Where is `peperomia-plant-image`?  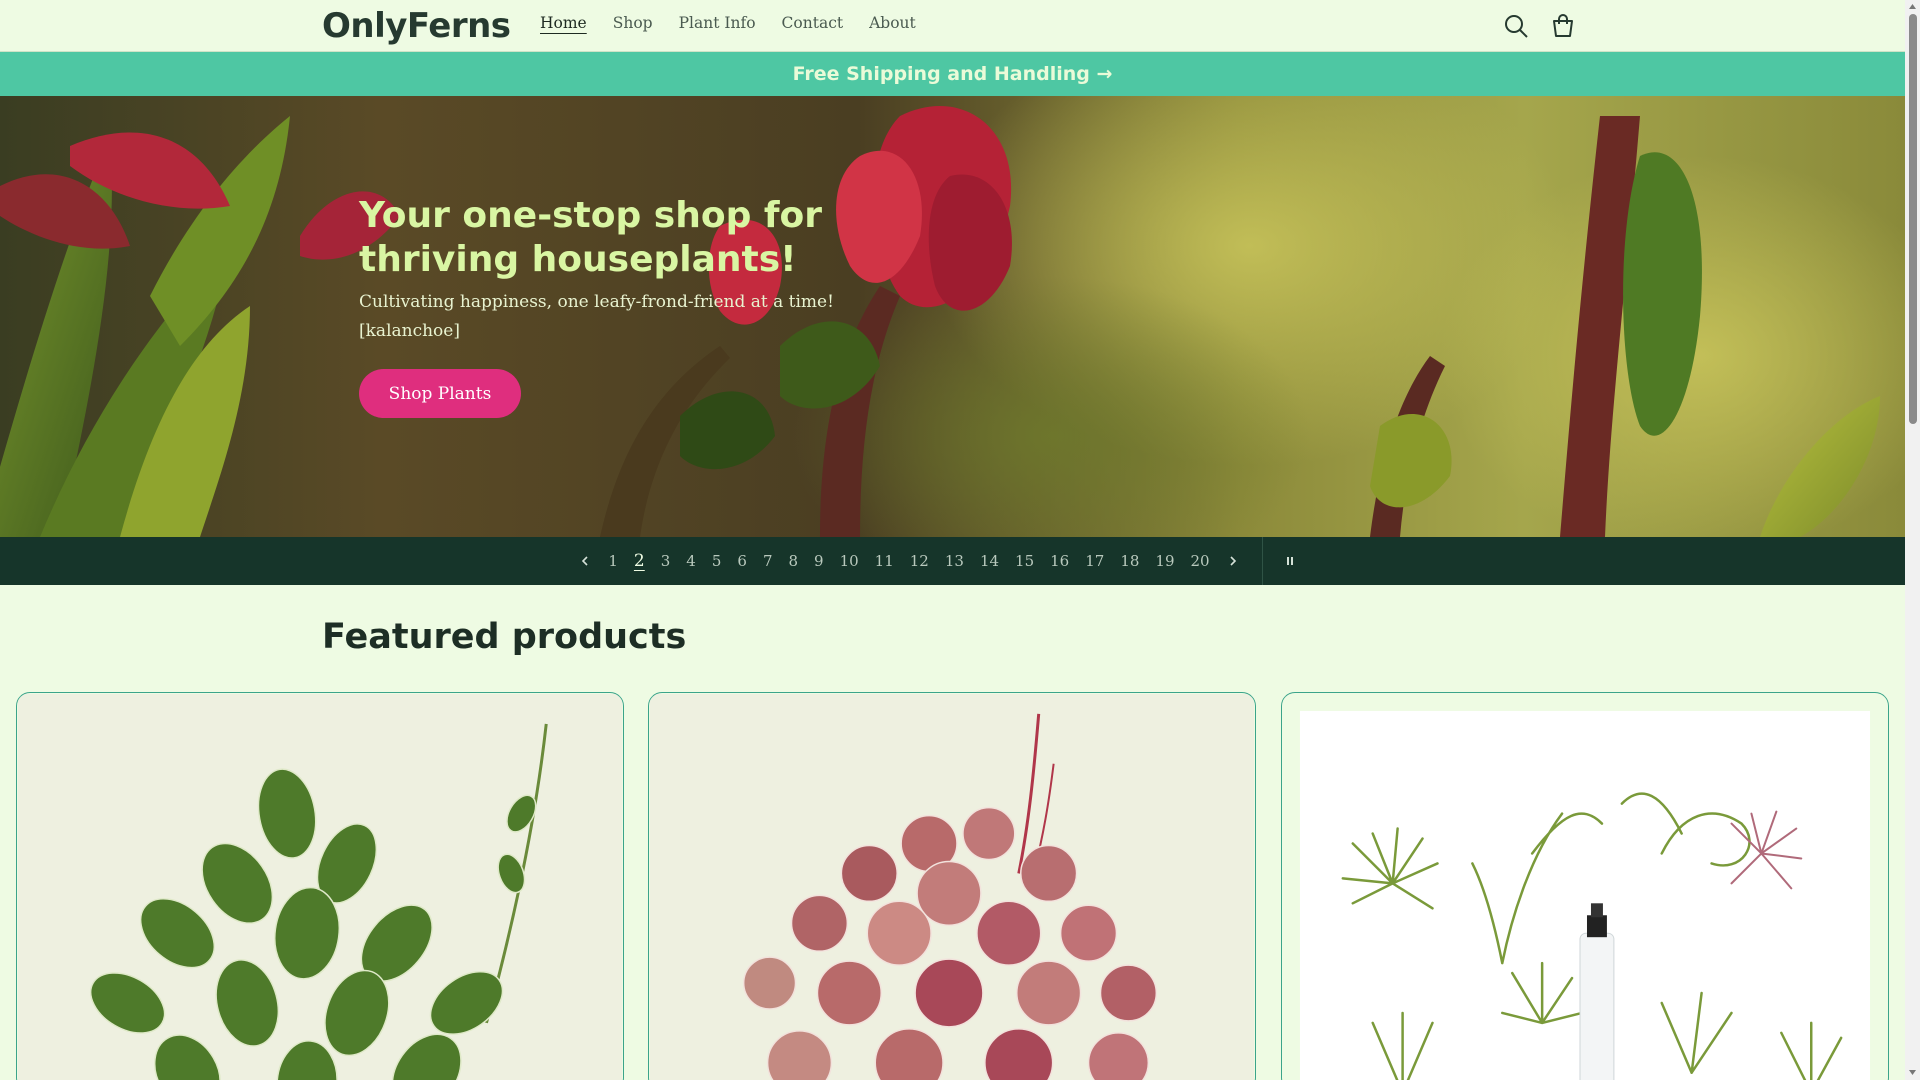 peperomia-plant-image is located at coordinates (952, 887).